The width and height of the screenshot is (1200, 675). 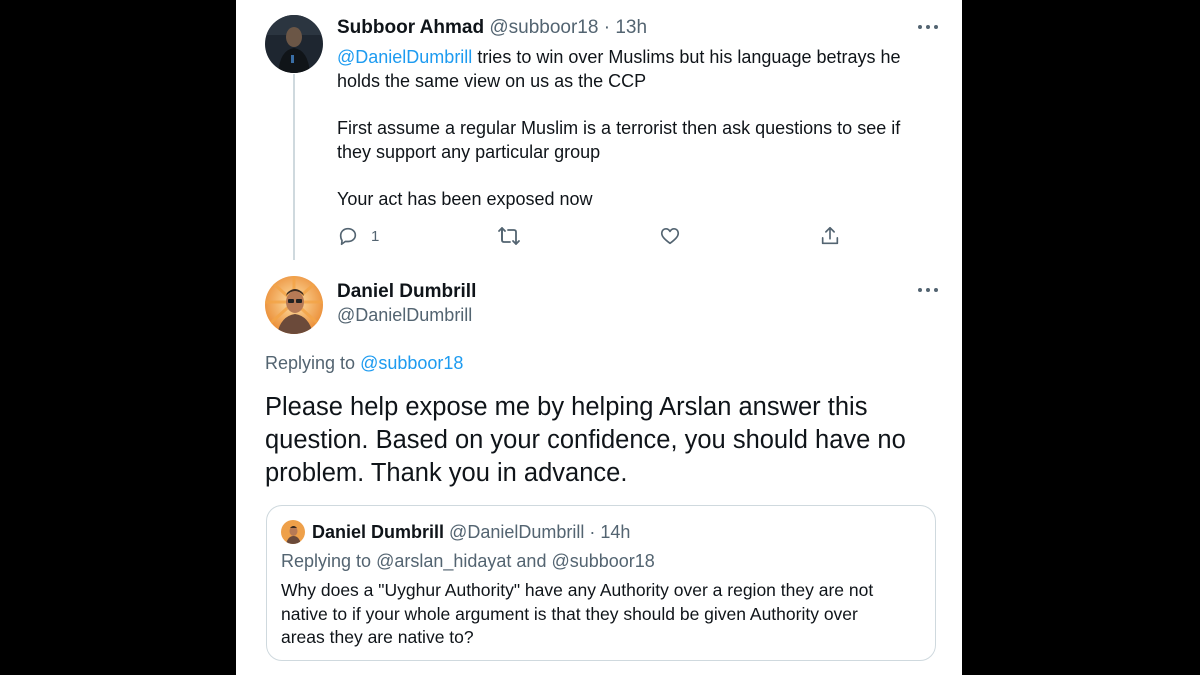 What do you see at coordinates (410, 27) in the screenshot?
I see `tweet1-author-name: Subboor Ahmad` at bounding box center [410, 27].